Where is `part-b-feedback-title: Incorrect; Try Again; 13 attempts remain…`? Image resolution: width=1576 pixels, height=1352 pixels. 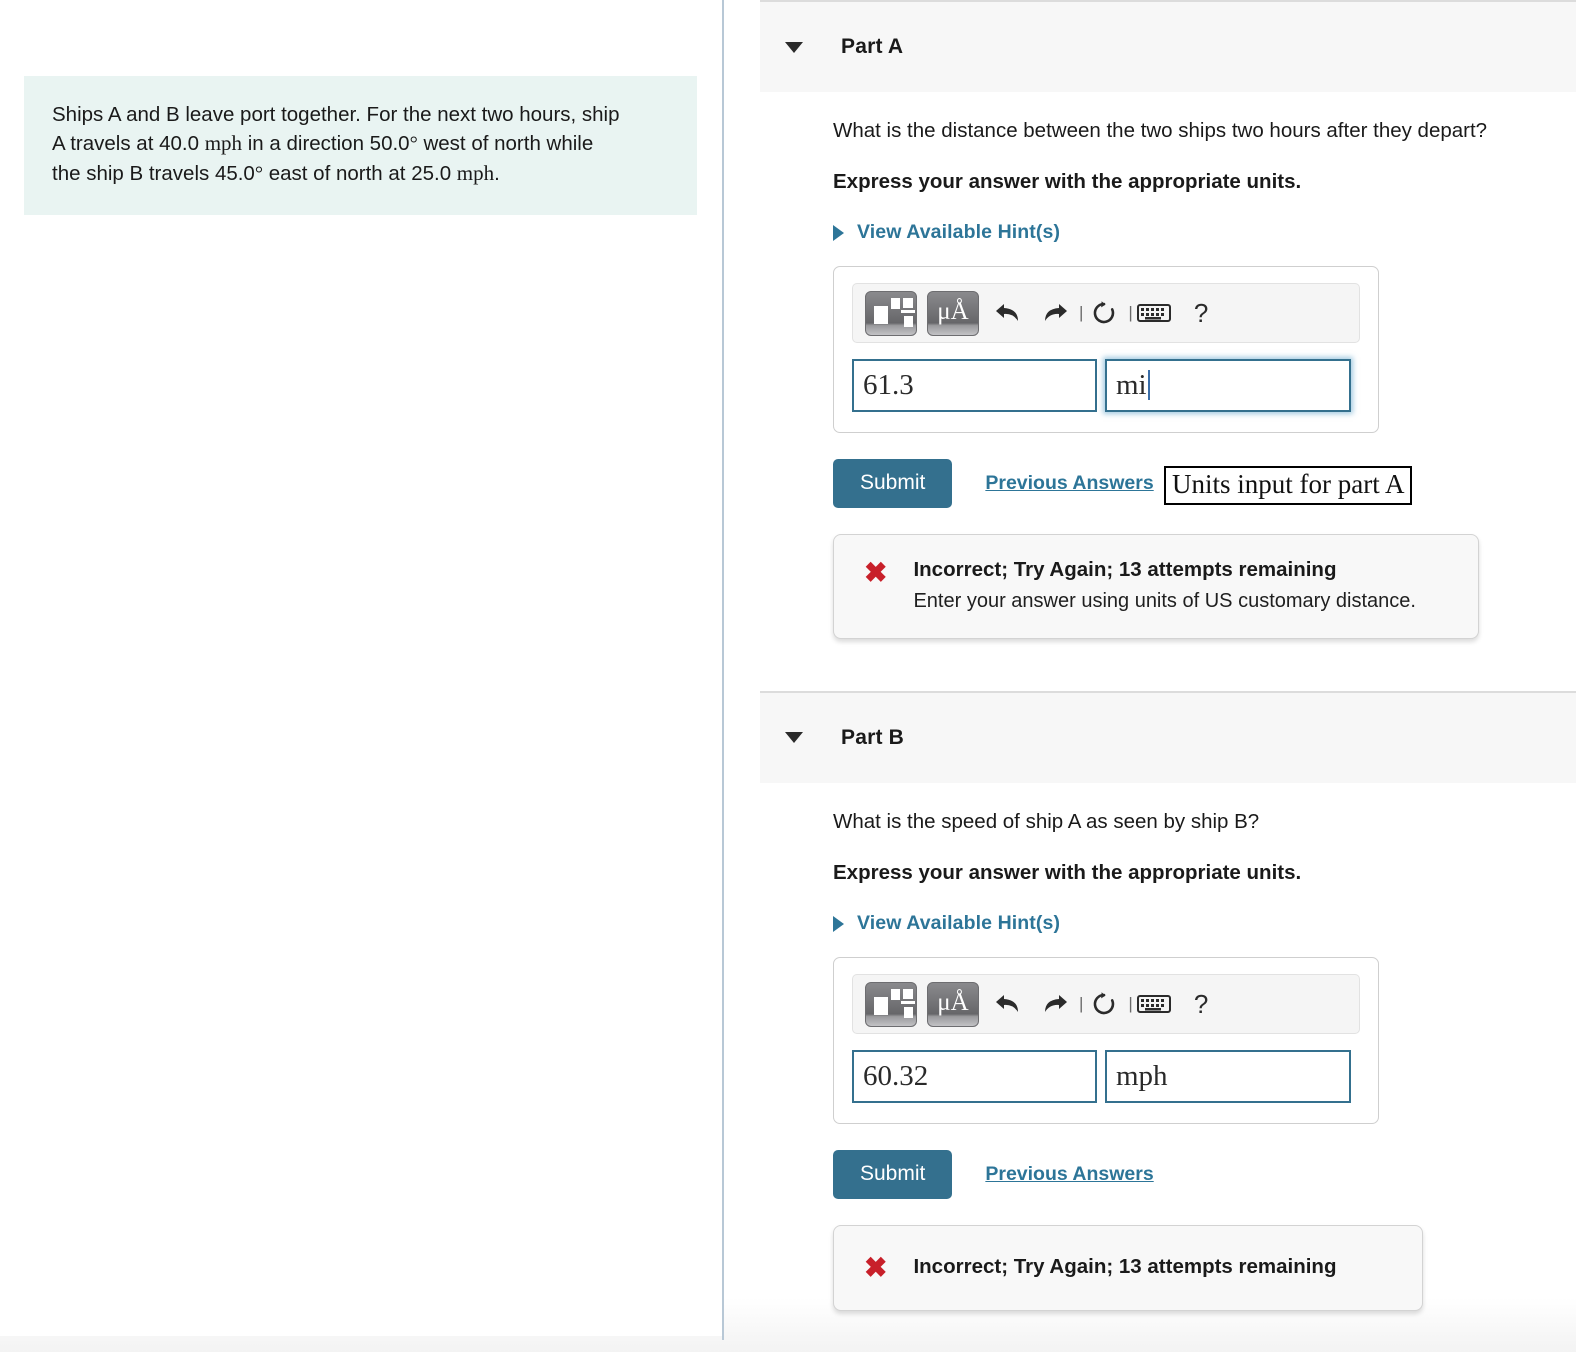 part-b-feedback-title: Incorrect; Try Again; 13 attempts remain… is located at coordinates (1125, 1267).